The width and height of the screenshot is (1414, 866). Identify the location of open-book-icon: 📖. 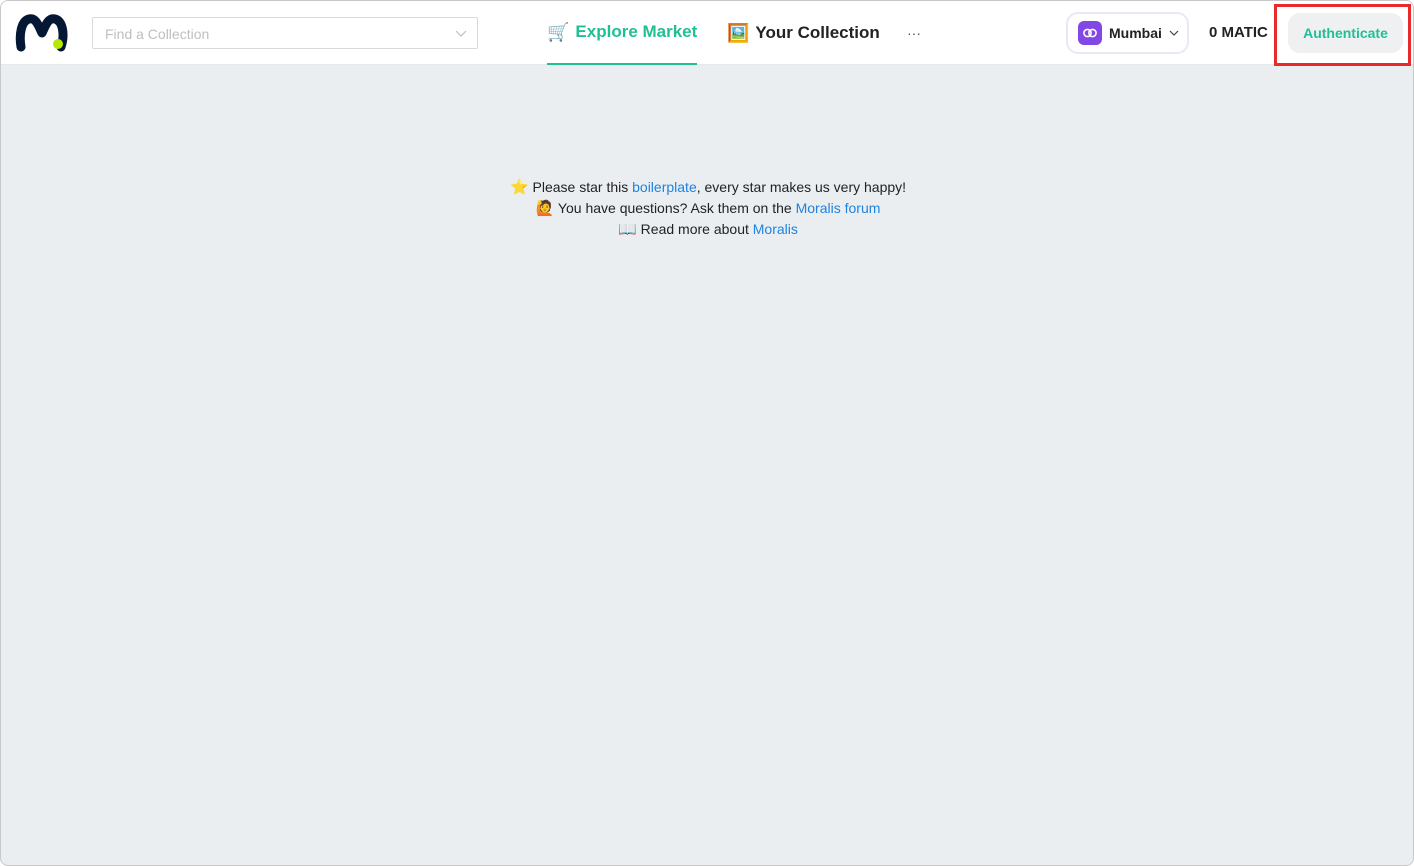
(627, 229).